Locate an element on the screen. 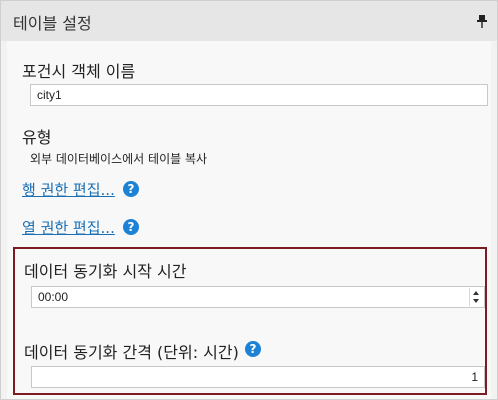 This screenshot has width=498, height=400. type-label: 유형 is located at coordinates (37, 137).